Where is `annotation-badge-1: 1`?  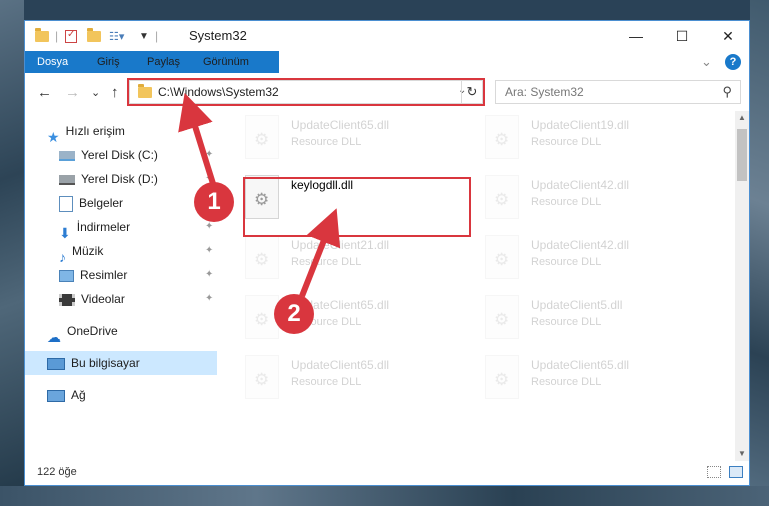
annotation-badge-1: 1 is located at coordinates (214, 202).